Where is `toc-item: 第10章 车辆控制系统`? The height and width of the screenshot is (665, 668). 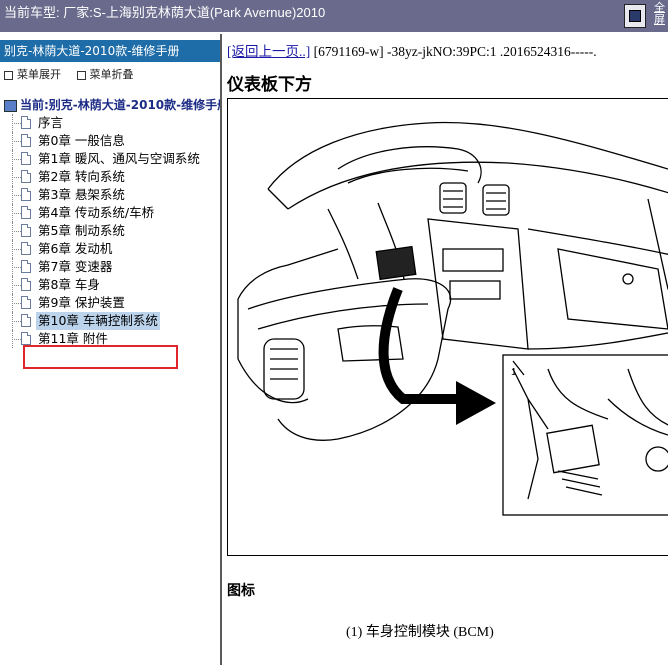
toc-item: 第10章 车辆控制系统 is located at coordinates (110, 321).